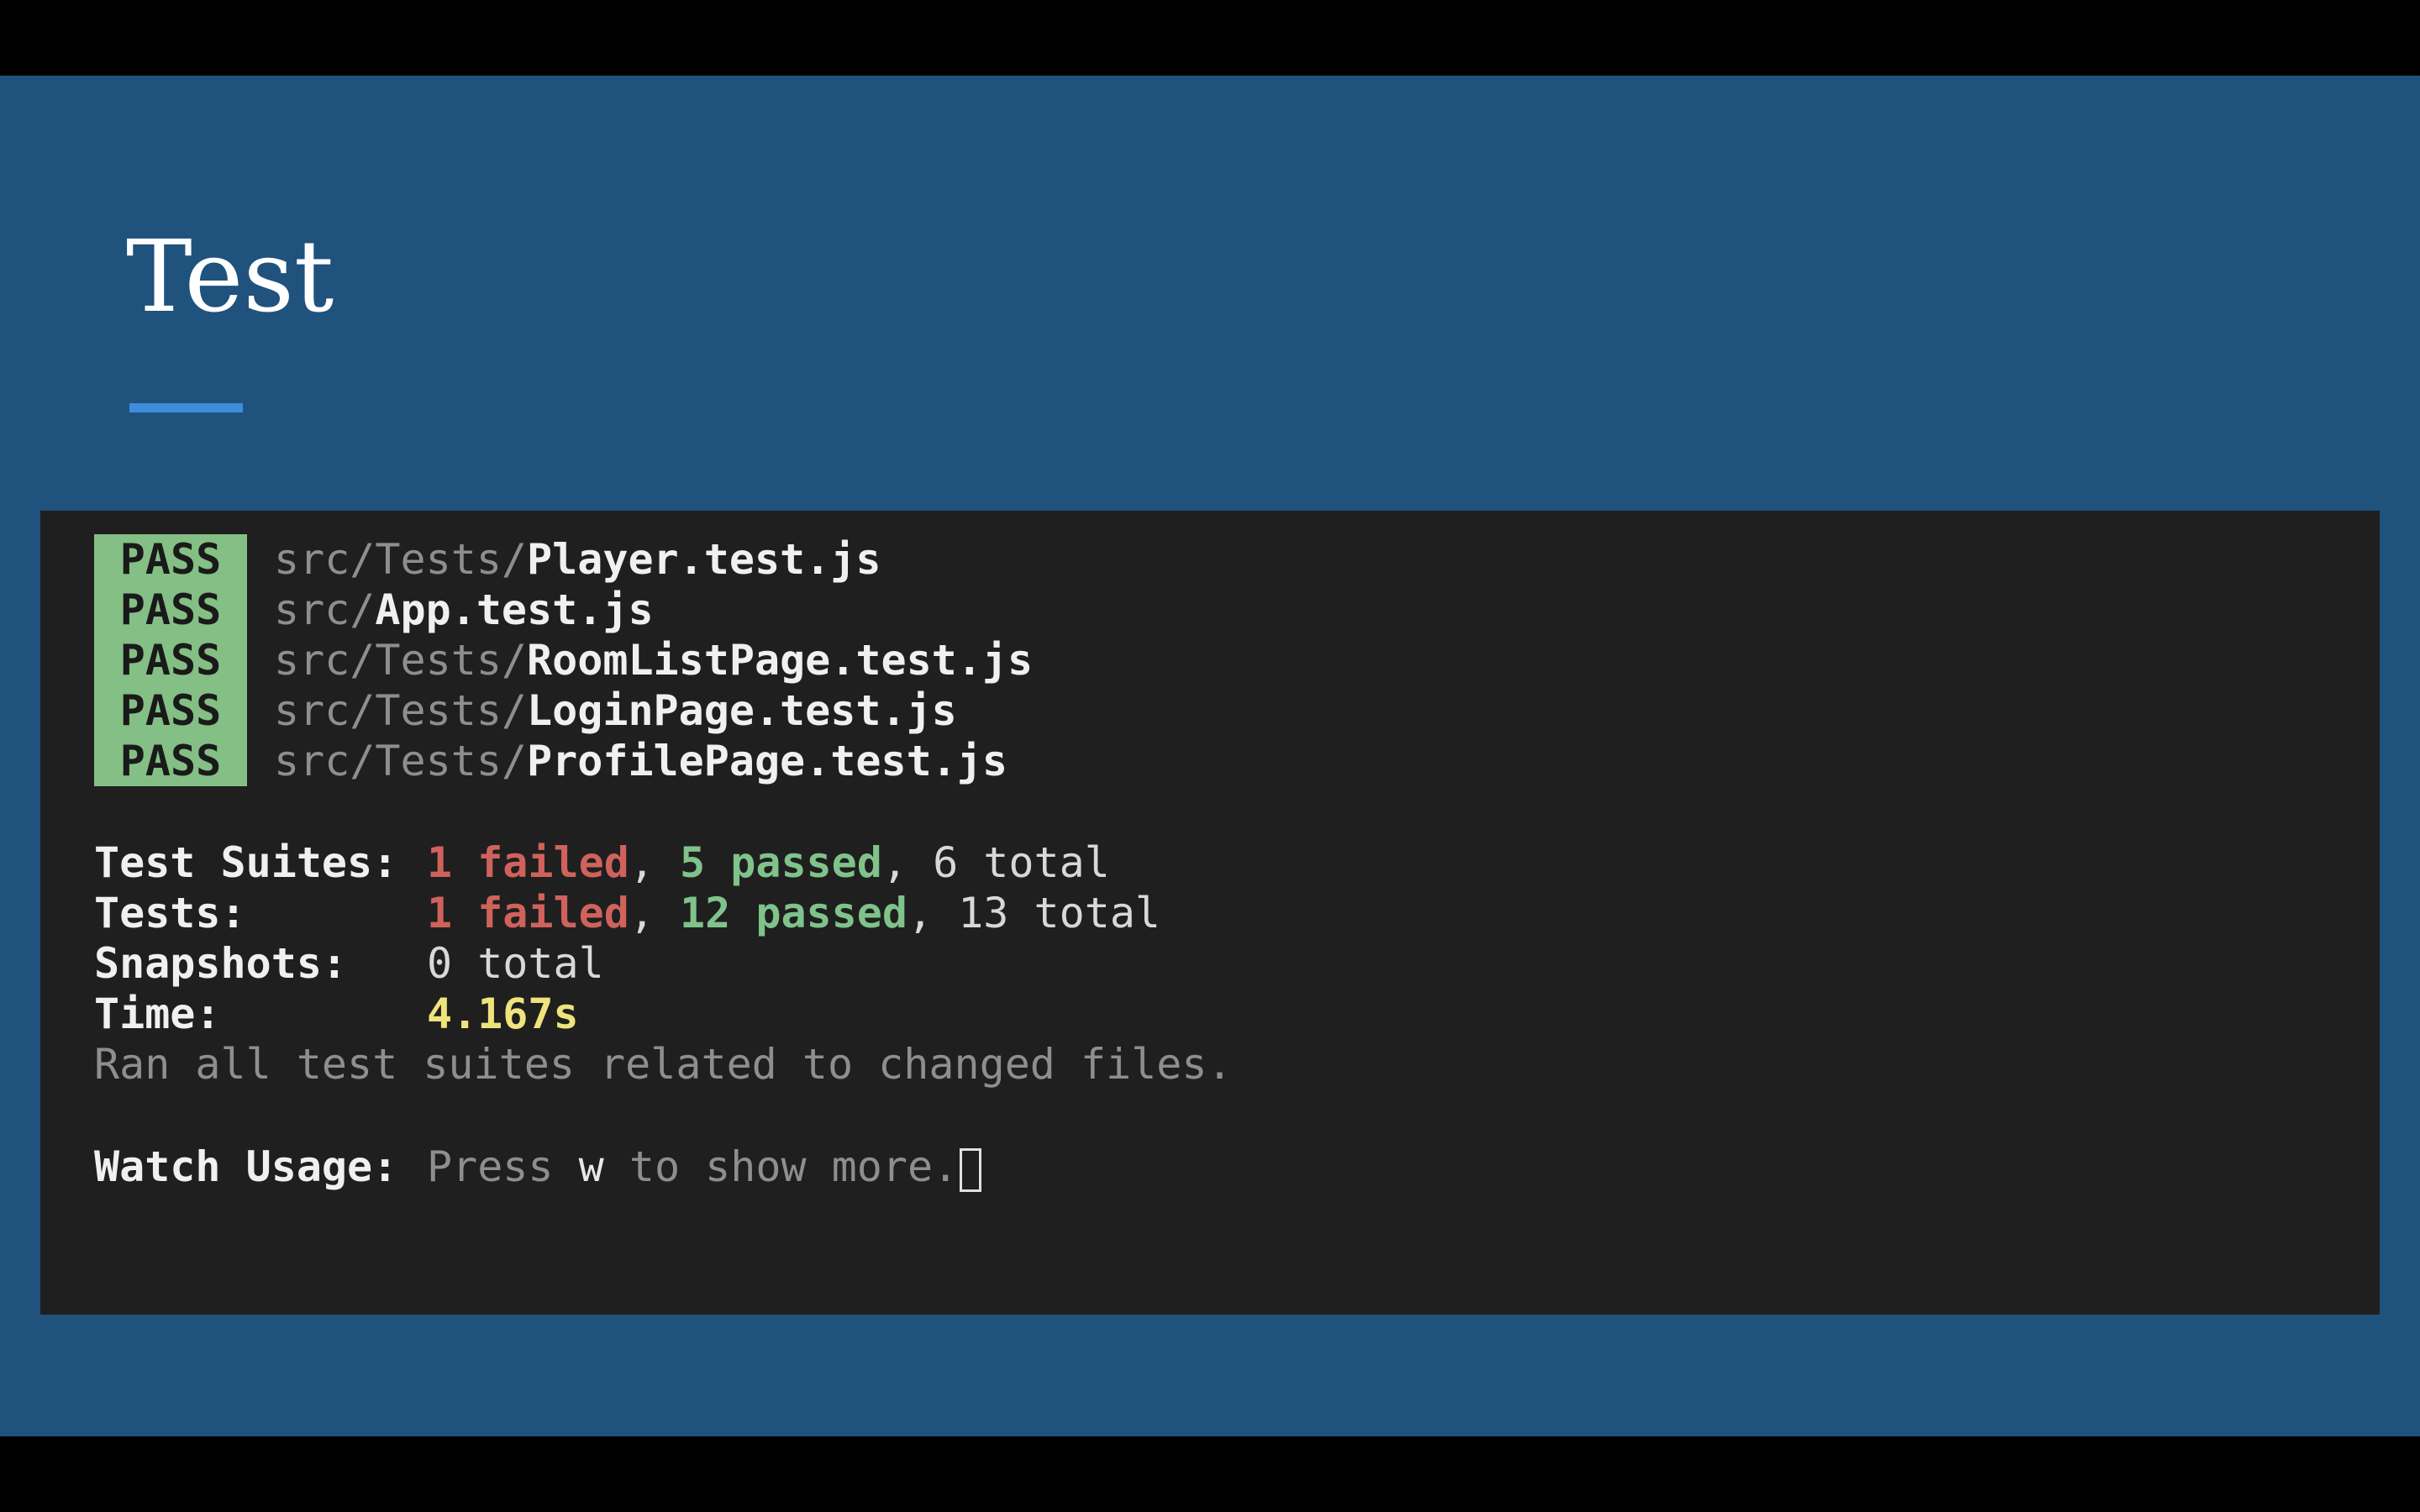 The height and width of the screenshot is (1512, 2420). Describe the element at coordinates (794, 913) in the screenshot. I see `passed-count: 12 passed` at that location.